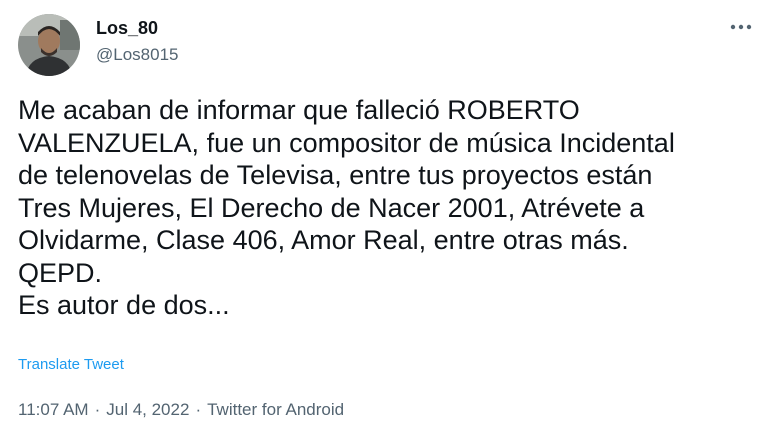  Describe the element at coordinates (60, 272) in the screenshot. I see `tweet-text-line: QEPD.` at that location.